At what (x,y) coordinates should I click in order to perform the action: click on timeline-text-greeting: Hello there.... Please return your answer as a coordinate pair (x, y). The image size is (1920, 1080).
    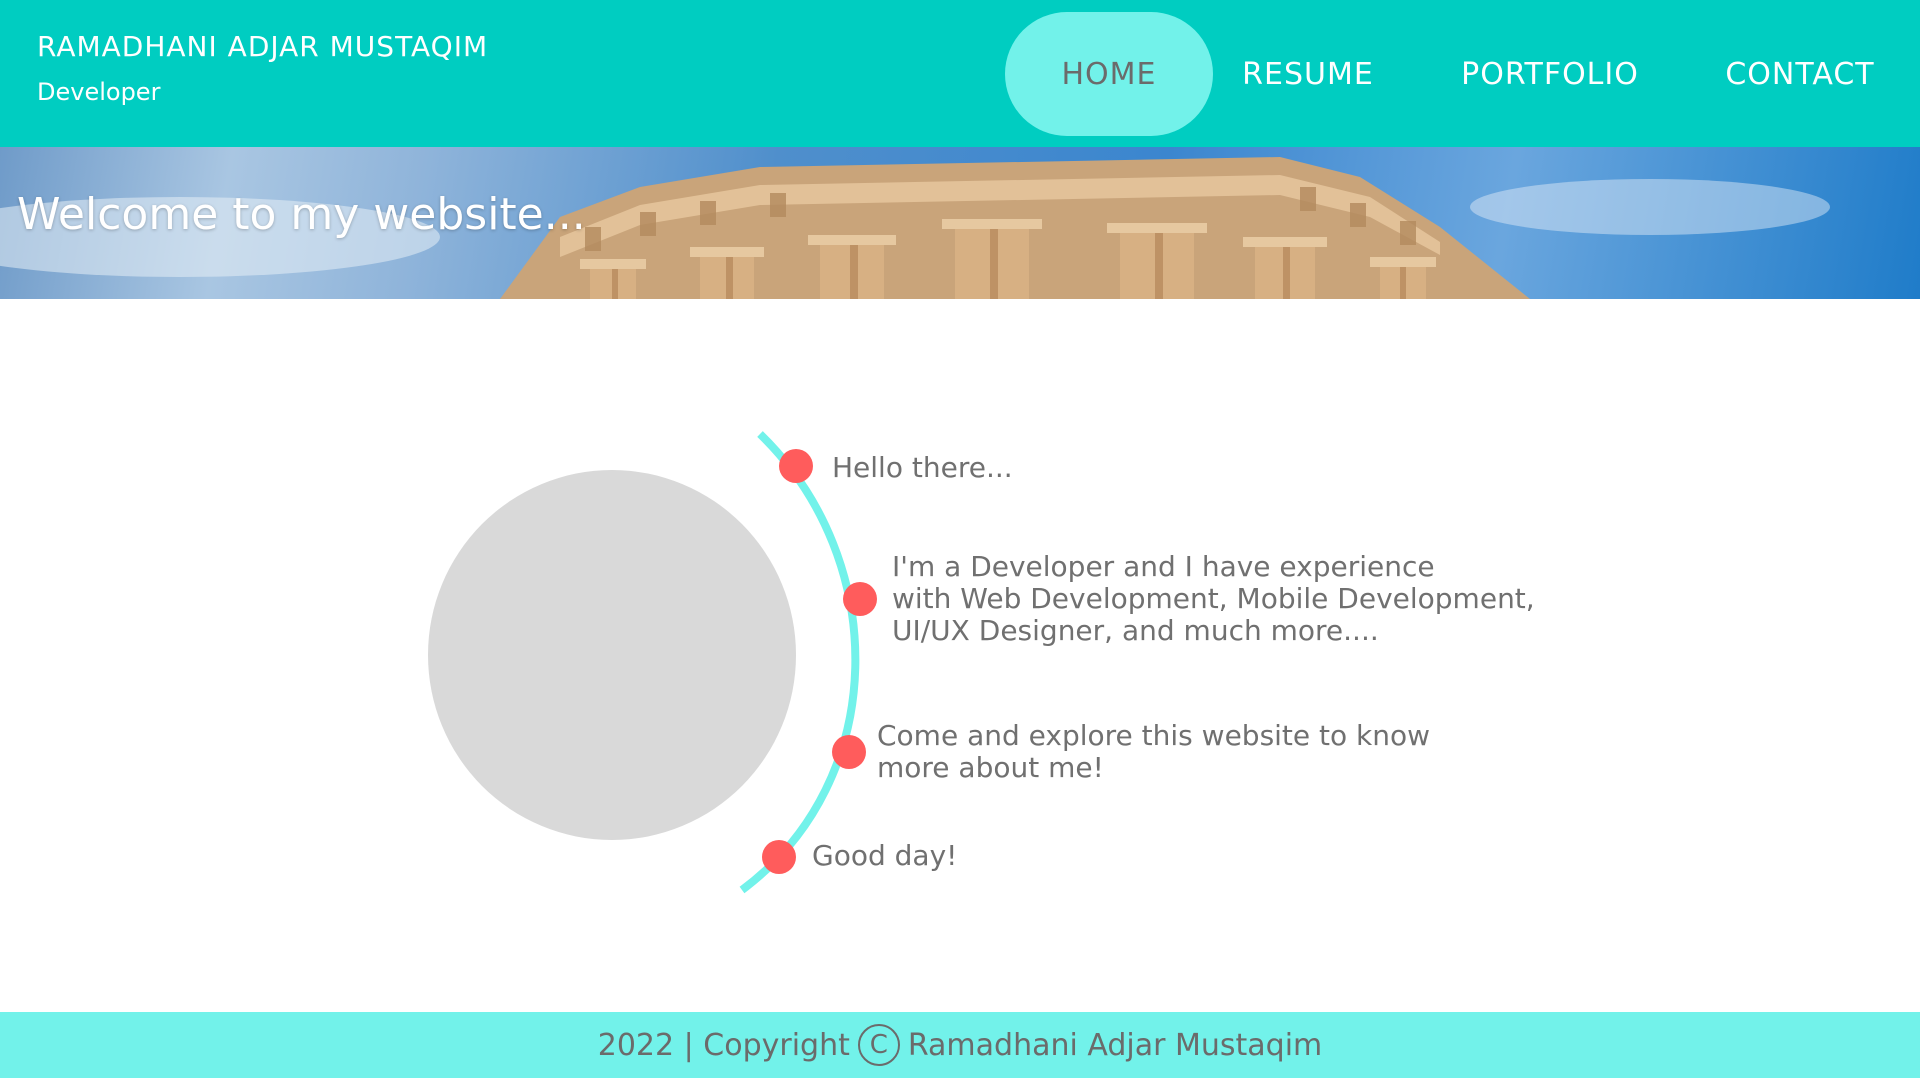
    Looking at the image, I should click on (922, 468).